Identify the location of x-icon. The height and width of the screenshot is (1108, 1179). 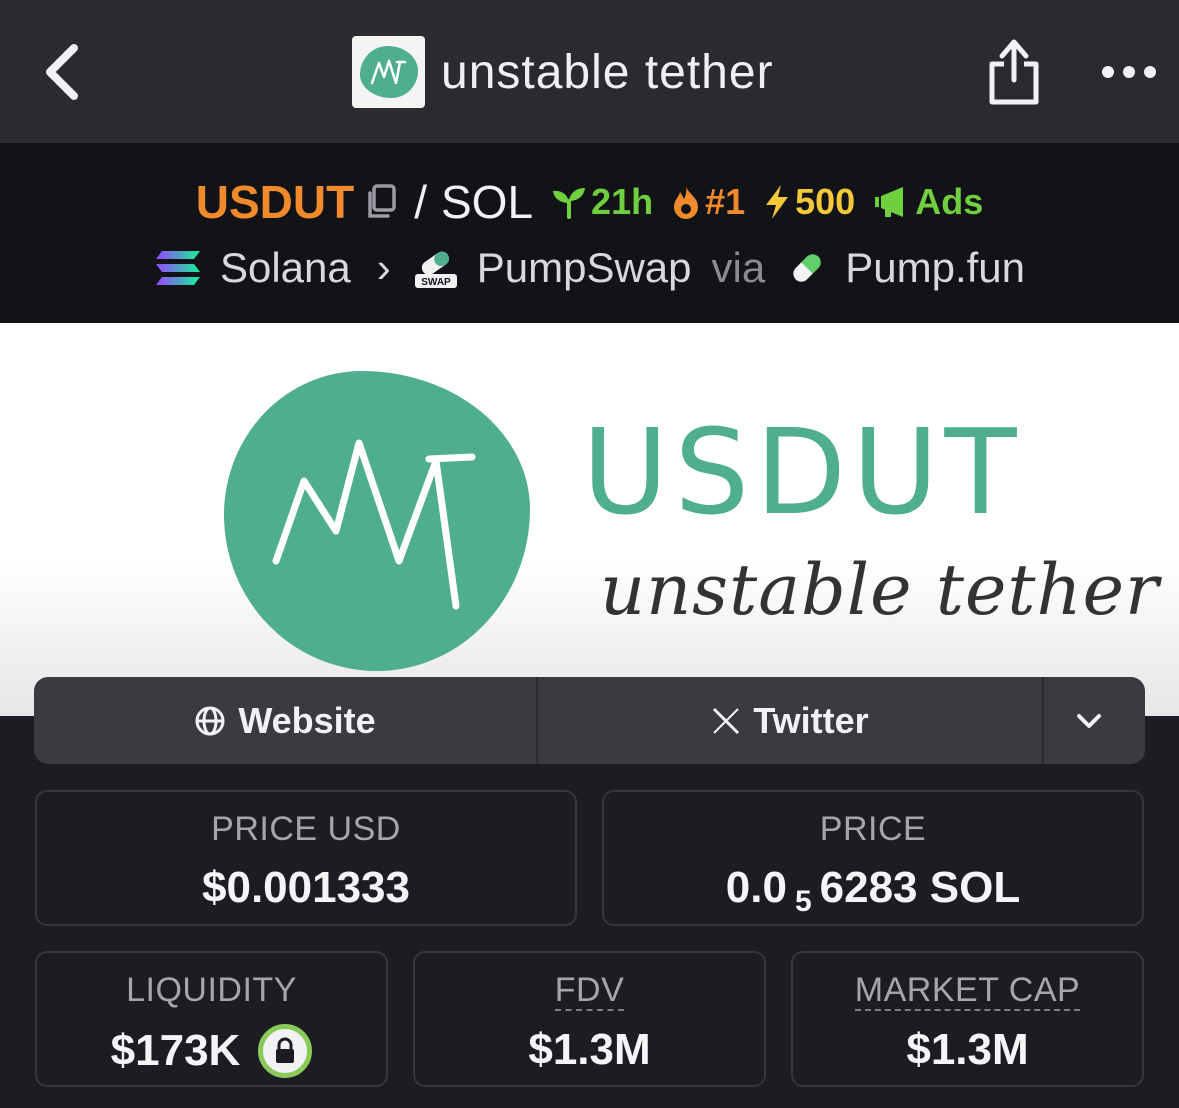
(726, 720).